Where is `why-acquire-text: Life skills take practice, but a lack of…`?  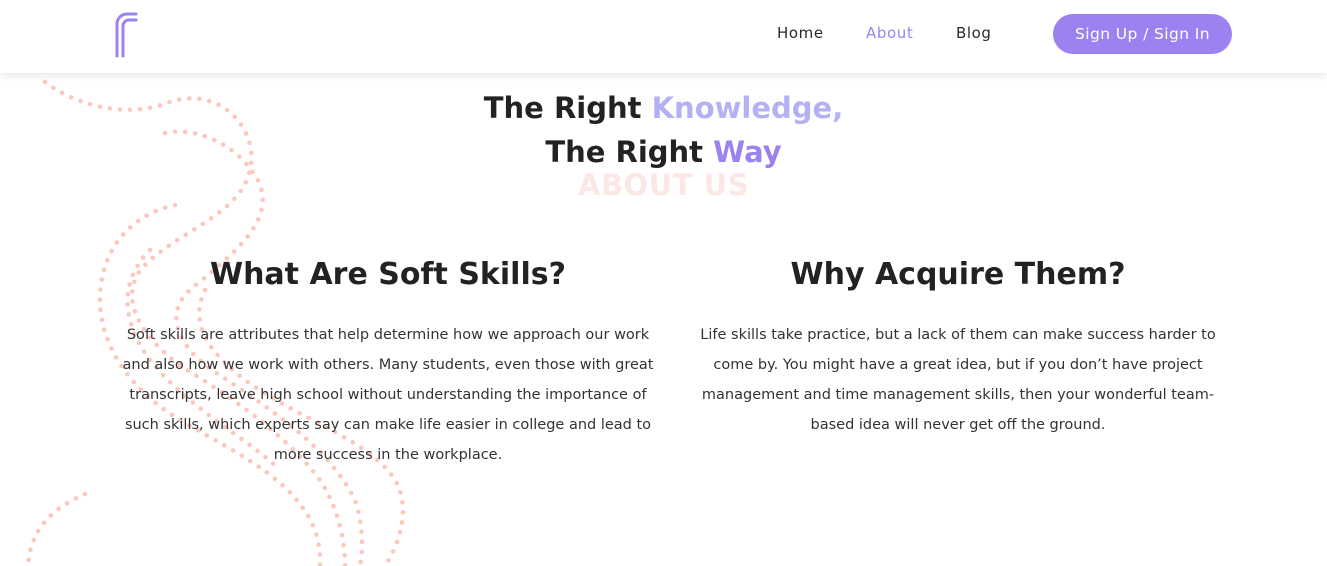 why-acquire-text: Life skills take practice, but a lack of… is located at coordinates (958, 380).